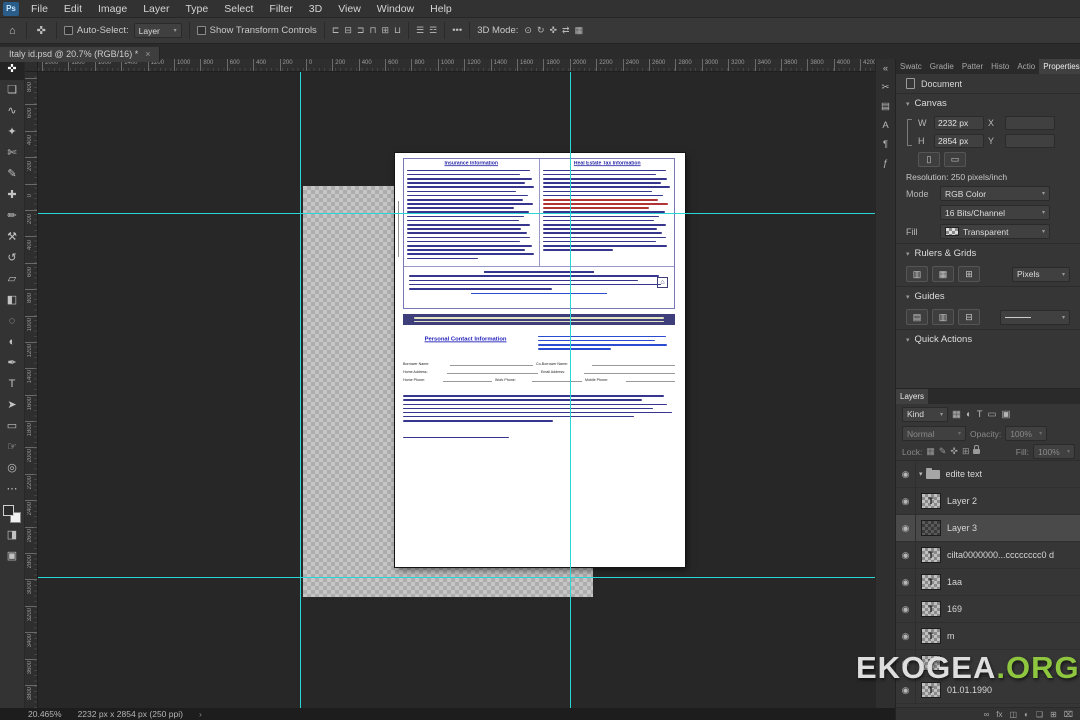 The image size is (1080, 720). Describe the element at coordinates (988, 338) in the screenshot. I see `quick-actions-section-header: ▾ Quick Actions` at that location.